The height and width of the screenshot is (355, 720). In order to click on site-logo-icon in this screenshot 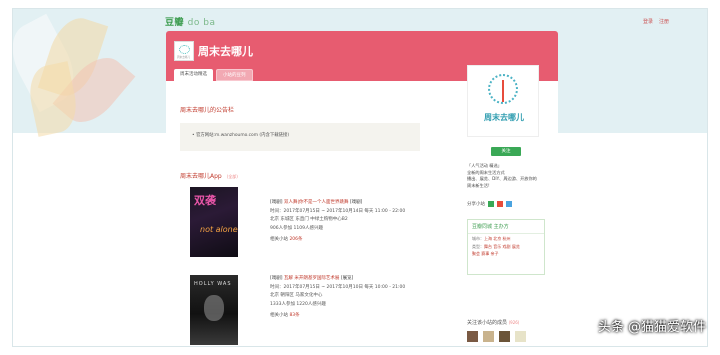, I will do `click(184, 49)`.